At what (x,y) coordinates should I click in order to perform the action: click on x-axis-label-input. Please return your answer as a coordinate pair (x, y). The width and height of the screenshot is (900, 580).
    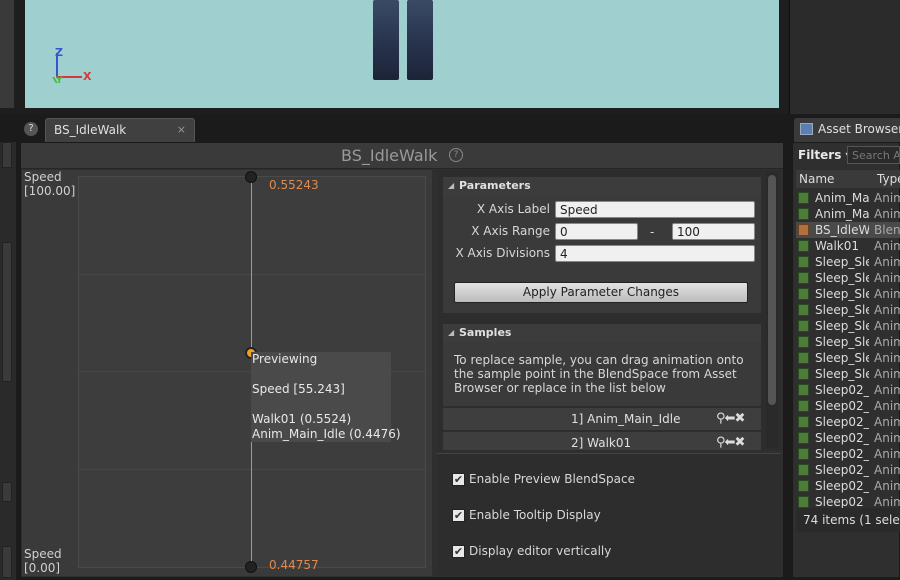
    Looking at the image, I should click on (655, 209).